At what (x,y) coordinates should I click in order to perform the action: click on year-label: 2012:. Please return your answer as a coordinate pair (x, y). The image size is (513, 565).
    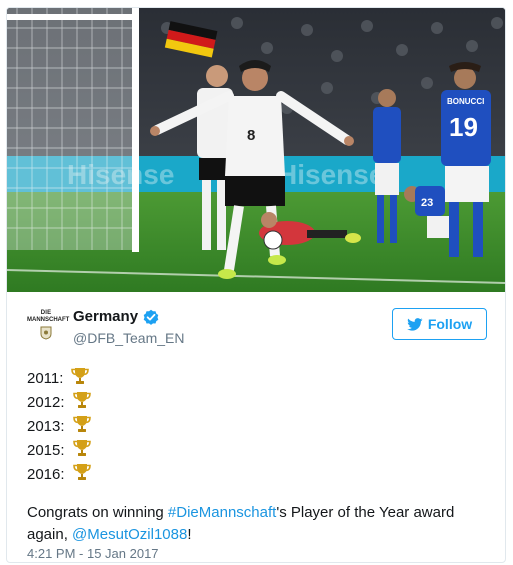
    Looking at the image, I should click on (46, 402).